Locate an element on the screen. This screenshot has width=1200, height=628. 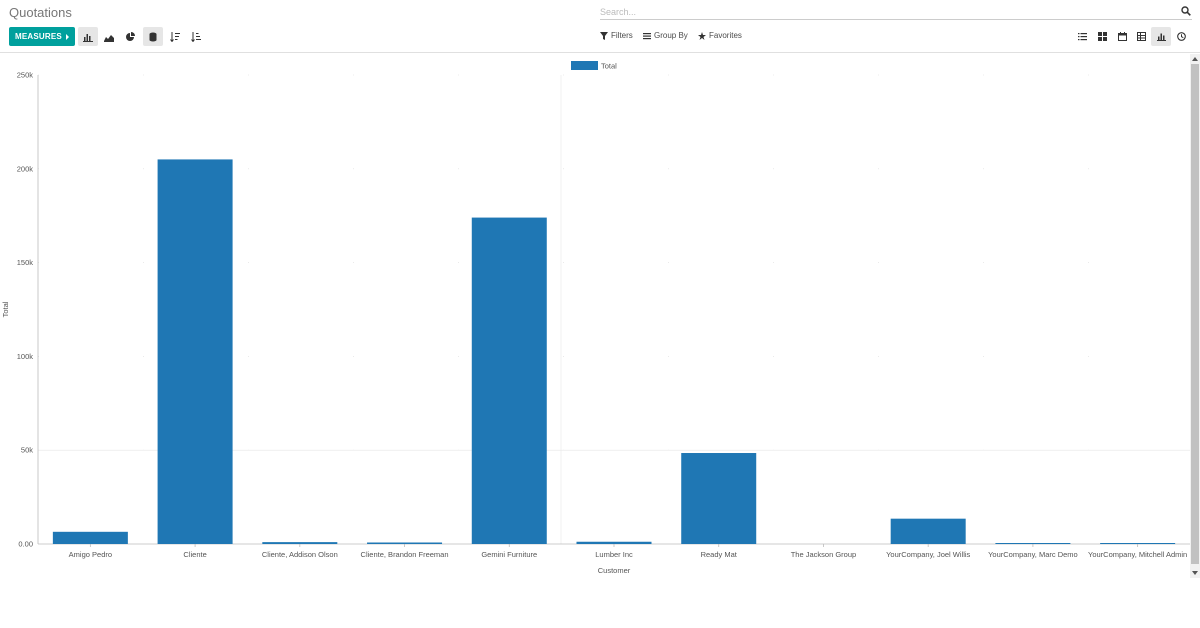
y-tick-label: 100k is located at coordinates (25, 356).